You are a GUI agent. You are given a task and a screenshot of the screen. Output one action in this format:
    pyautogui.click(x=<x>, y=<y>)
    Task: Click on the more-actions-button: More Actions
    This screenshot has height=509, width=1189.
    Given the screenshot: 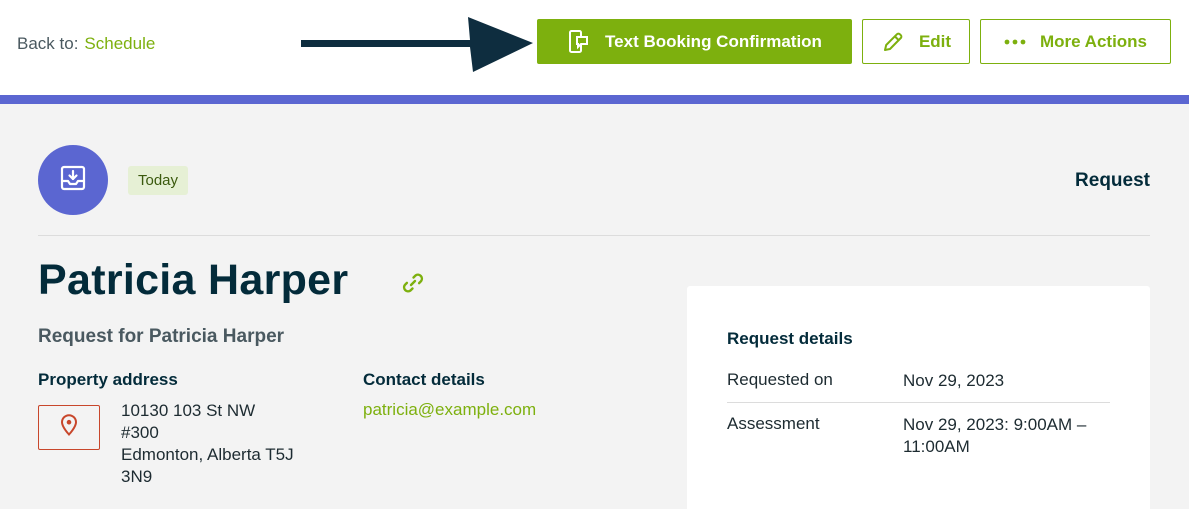 What is the action you would take?
    pyautogui.click(x=1075, y=41)
    